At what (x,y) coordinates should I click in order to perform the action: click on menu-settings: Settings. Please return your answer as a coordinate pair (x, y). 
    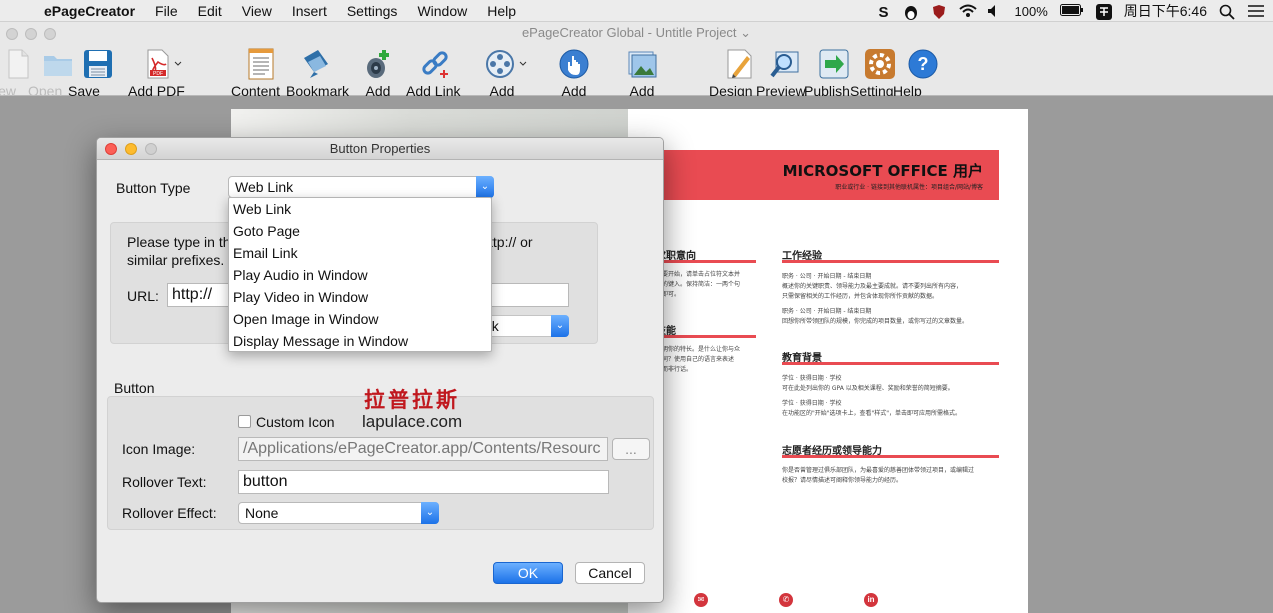
    Looking at the image, I should click on (372, 11).